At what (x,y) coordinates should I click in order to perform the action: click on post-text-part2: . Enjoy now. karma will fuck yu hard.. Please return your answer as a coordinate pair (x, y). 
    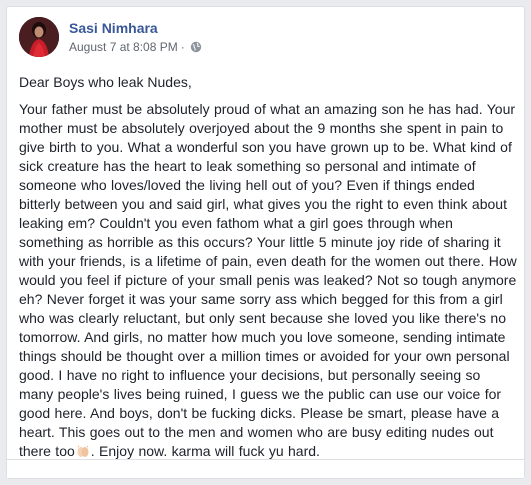
    Looking at the image, I should click on (205, 451).